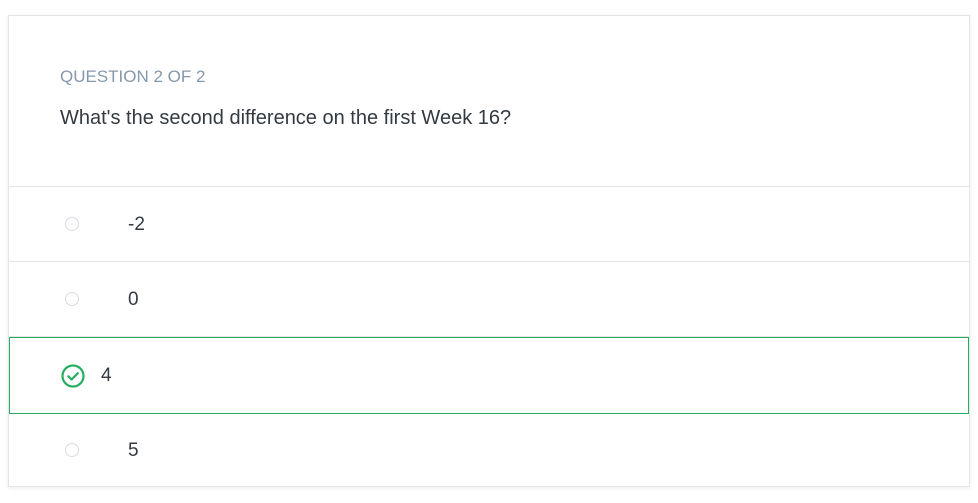 The width and height of the screenshot is (978, 503). What do you see at coordinates (133, 76) in the screenshot?
I see `question-counter: QUESTION 2 OF 2` at bounding box center [133, 76].